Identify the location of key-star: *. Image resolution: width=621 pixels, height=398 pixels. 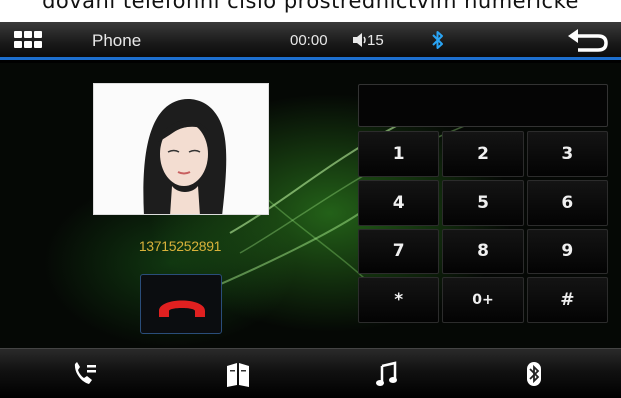
(399, 300).